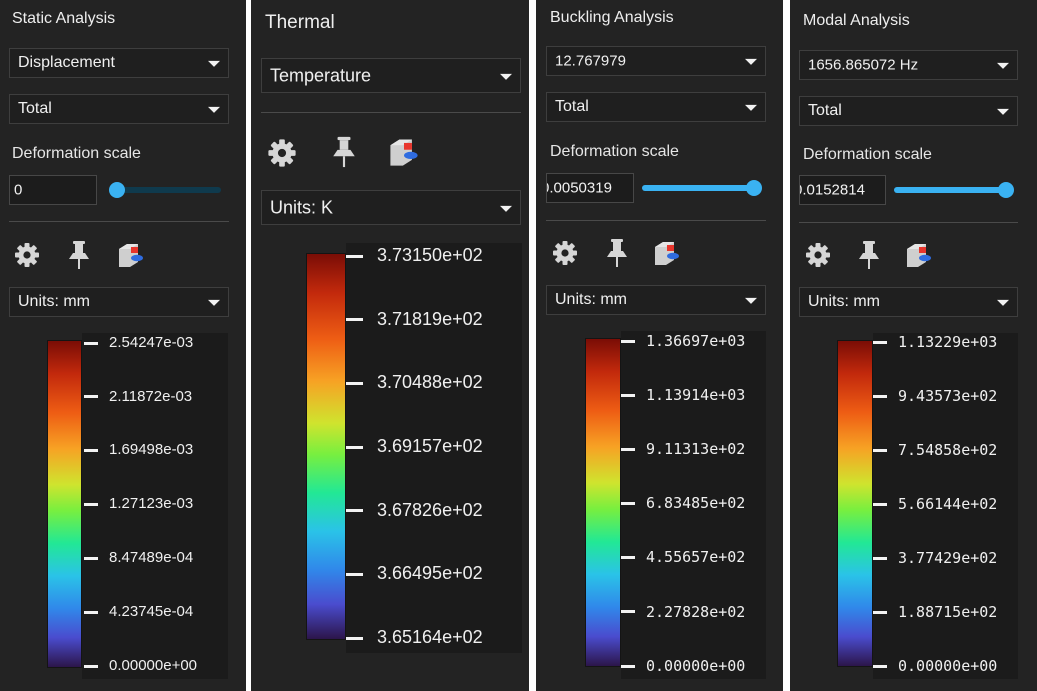 This screenshot has height=691, width=1037. What do you see at coordinates (948, 503) in the screenshot?
I see `scale-label: 5.66144e+02` at bounding box center [948, 503].